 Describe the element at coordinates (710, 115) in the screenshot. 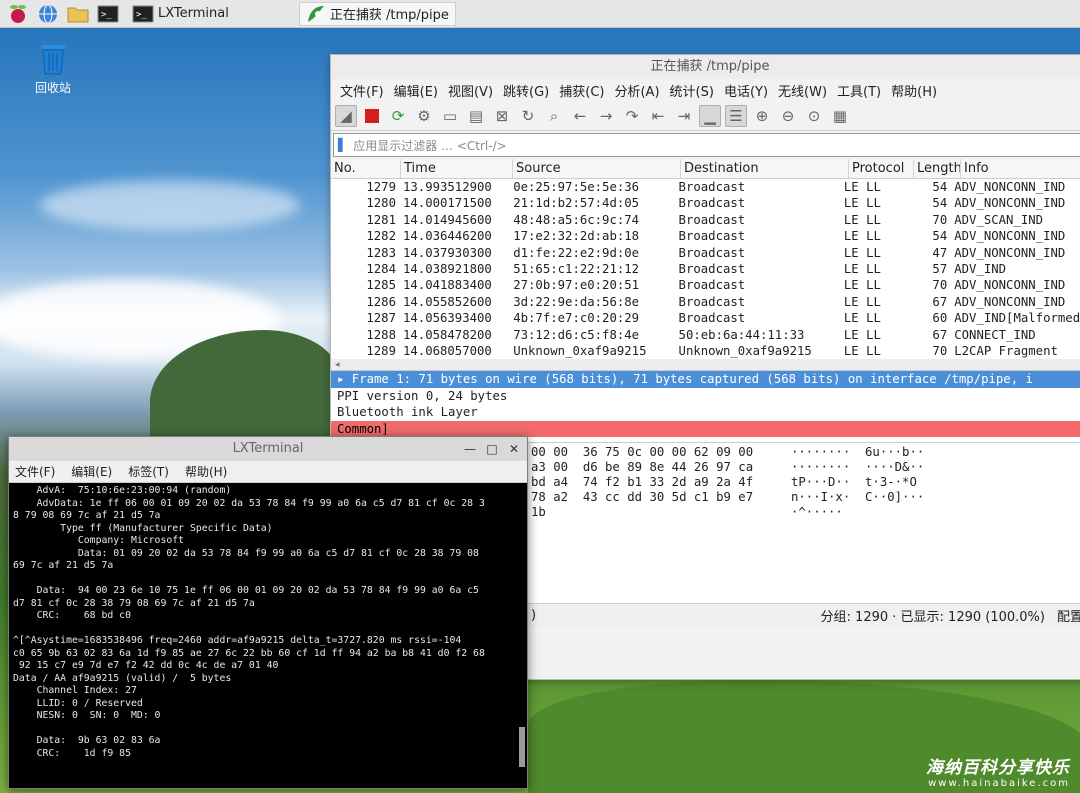

I see `autoscroll-icon: ▁` at that location.